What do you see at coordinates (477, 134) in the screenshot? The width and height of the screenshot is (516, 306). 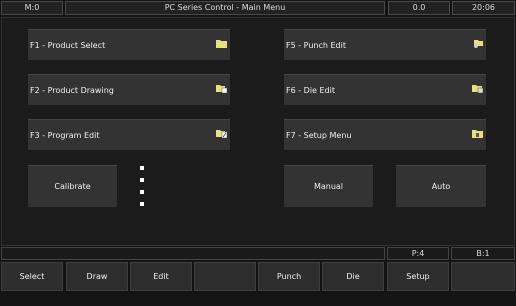 I see `setup-folder-icon` at bounding box center [477, 134].